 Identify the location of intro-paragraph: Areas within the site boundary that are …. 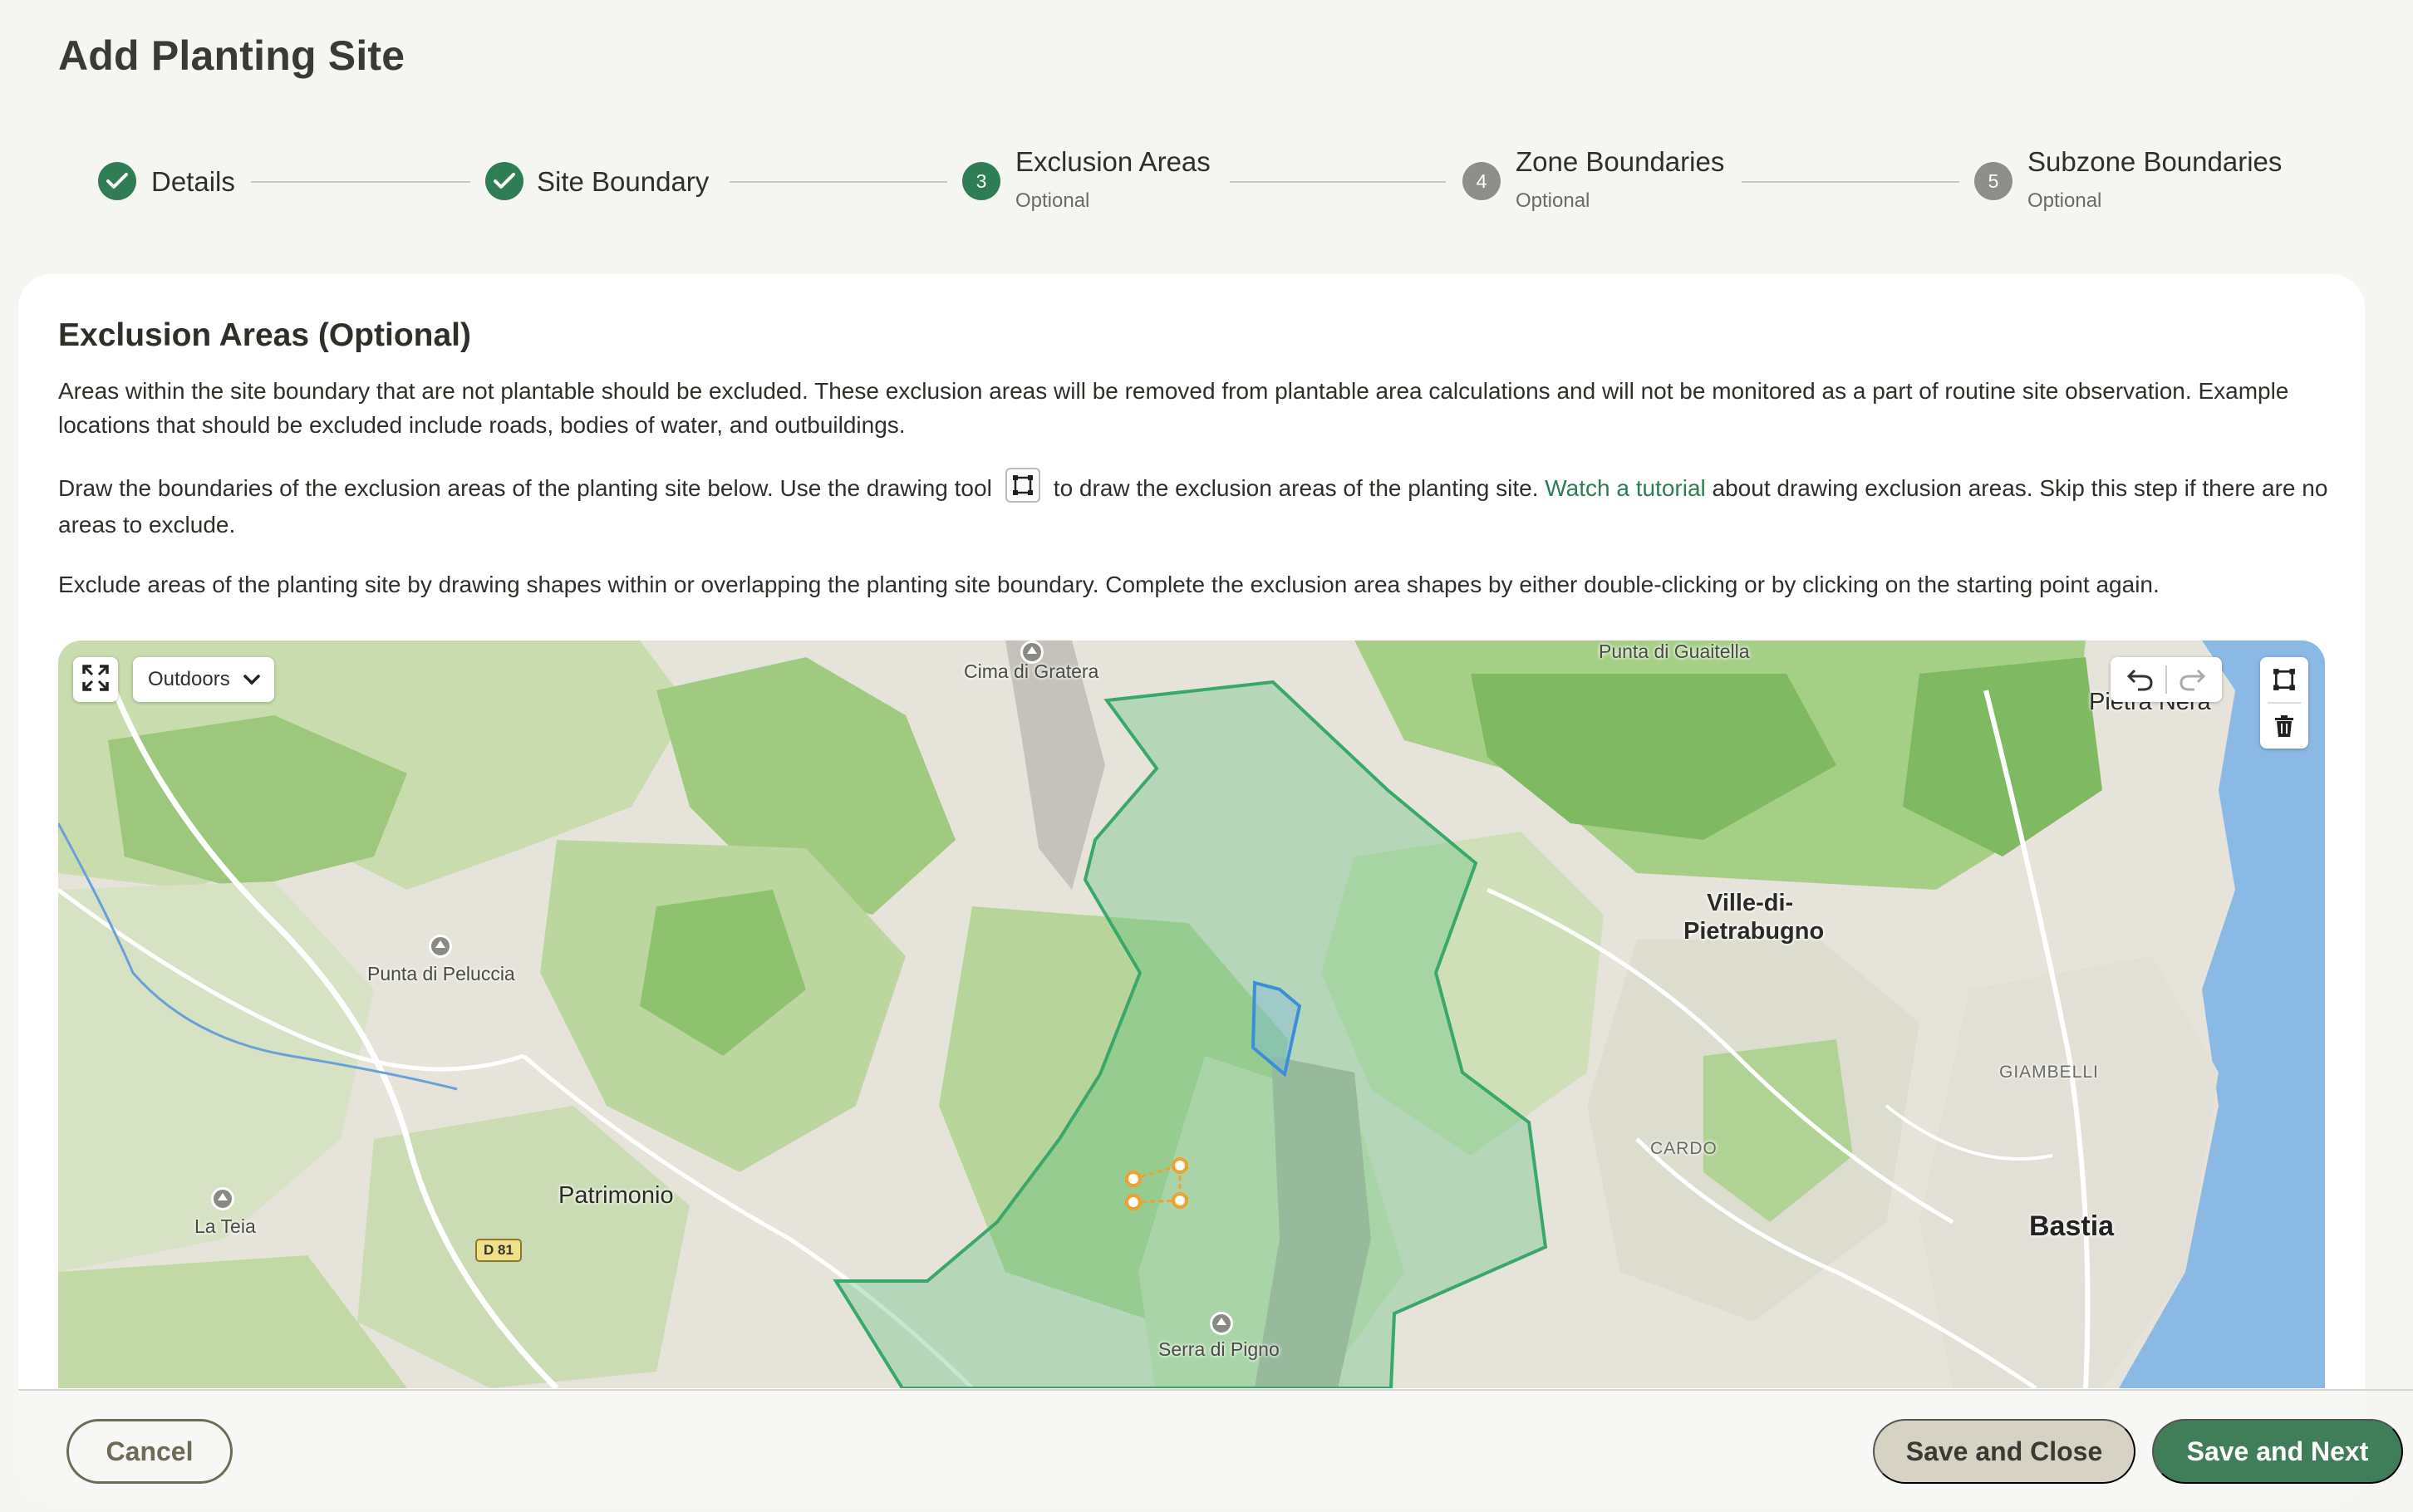
(1173, 408).